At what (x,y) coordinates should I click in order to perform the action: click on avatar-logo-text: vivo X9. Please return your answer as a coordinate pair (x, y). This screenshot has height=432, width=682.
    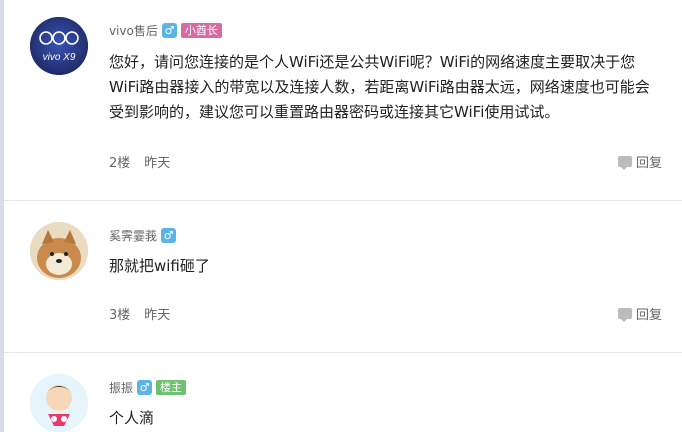
    Looking at the image, I should click on (59, 57).